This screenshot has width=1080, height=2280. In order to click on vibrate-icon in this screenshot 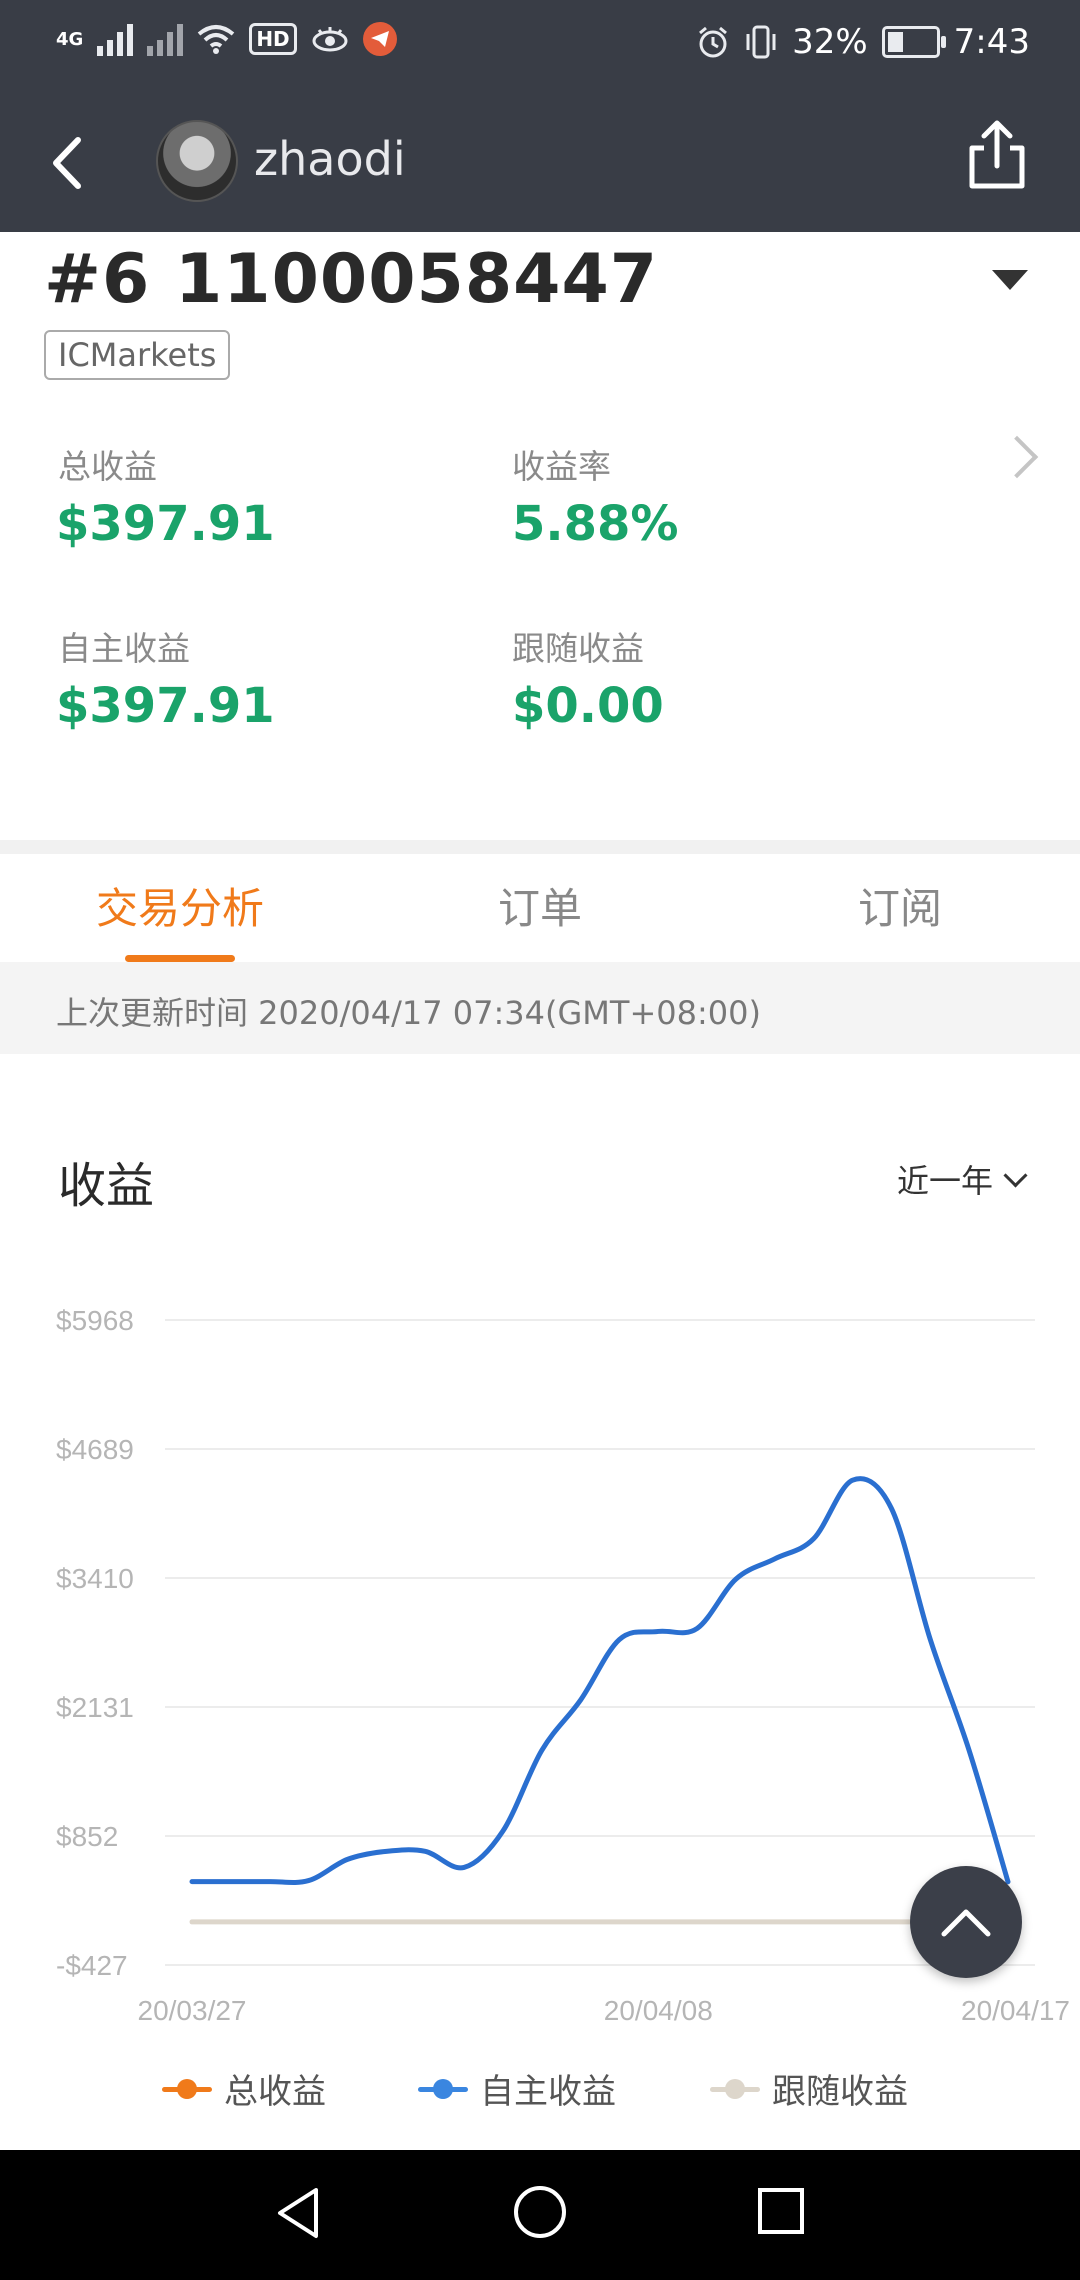, I will do `click(761, 42)`.